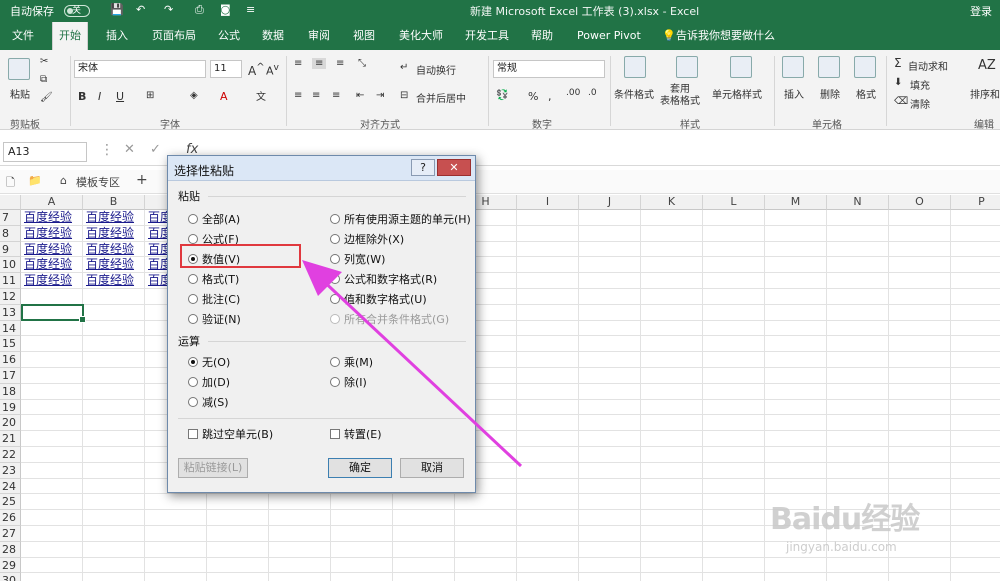 The width and height of the screenshot is (1000, 581). Describe the element at coordinates (845, 519) in the screenshot. I see `baidu-watermark: Baidu经验` at that location.